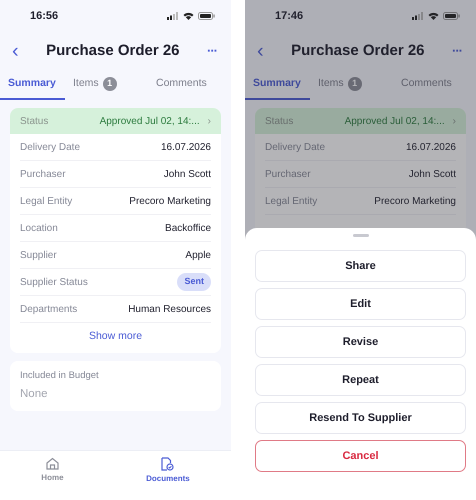 The height and width of the screenshot is (500, 476). I want to click on field-label: Supplier Status, so click(54, 283).